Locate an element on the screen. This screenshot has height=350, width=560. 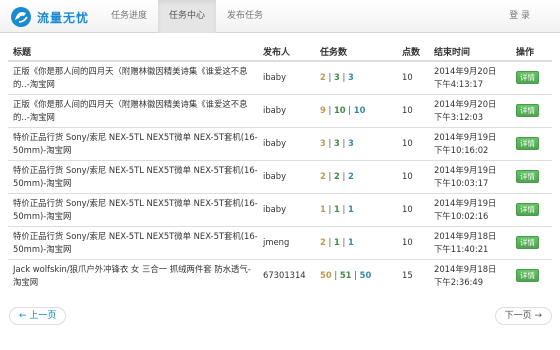
task-points: 15 is located at coordinates (413, 275).